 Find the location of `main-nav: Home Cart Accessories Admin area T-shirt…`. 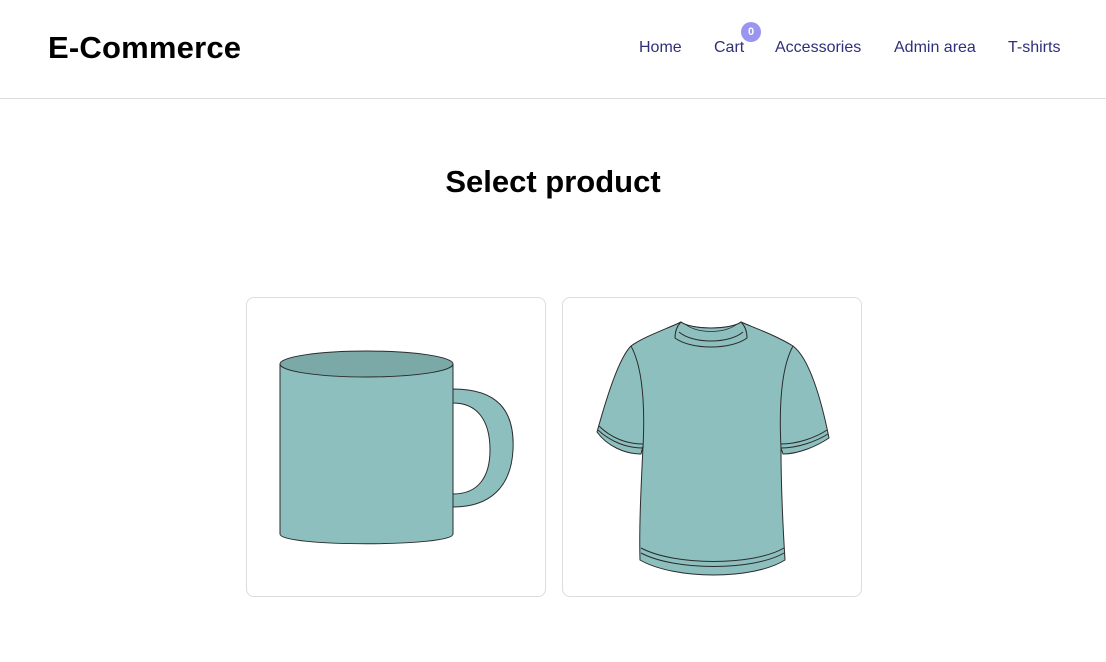

main-nav: Home Cart Accessories Admin area T-shirt… is located at coordinates (553, 49).